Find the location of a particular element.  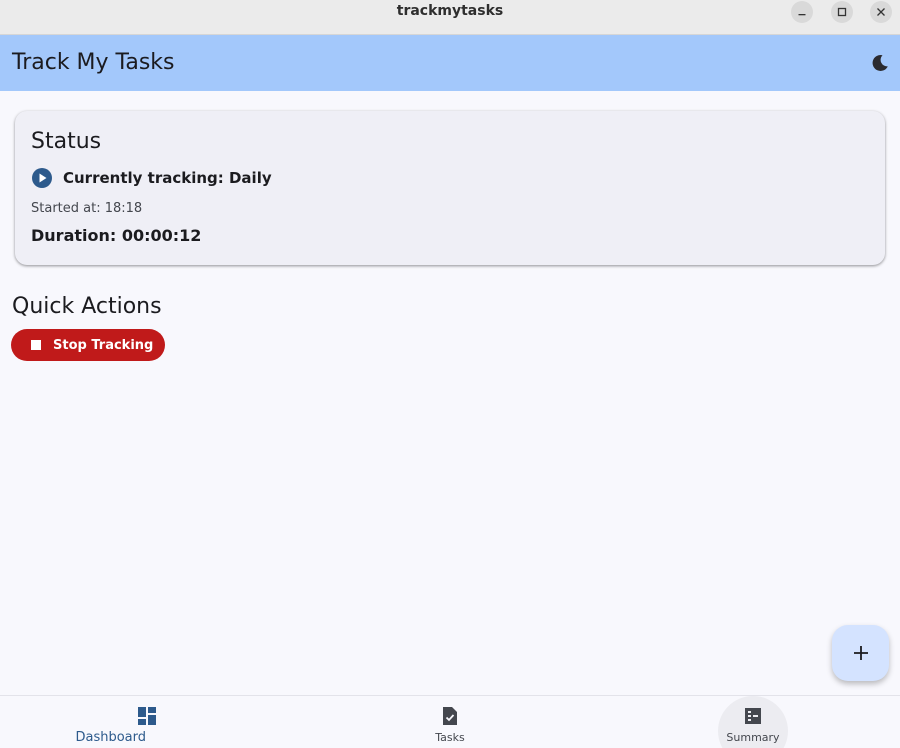

nav-item-tasks: Tasks is located at coordinates (450, 722).